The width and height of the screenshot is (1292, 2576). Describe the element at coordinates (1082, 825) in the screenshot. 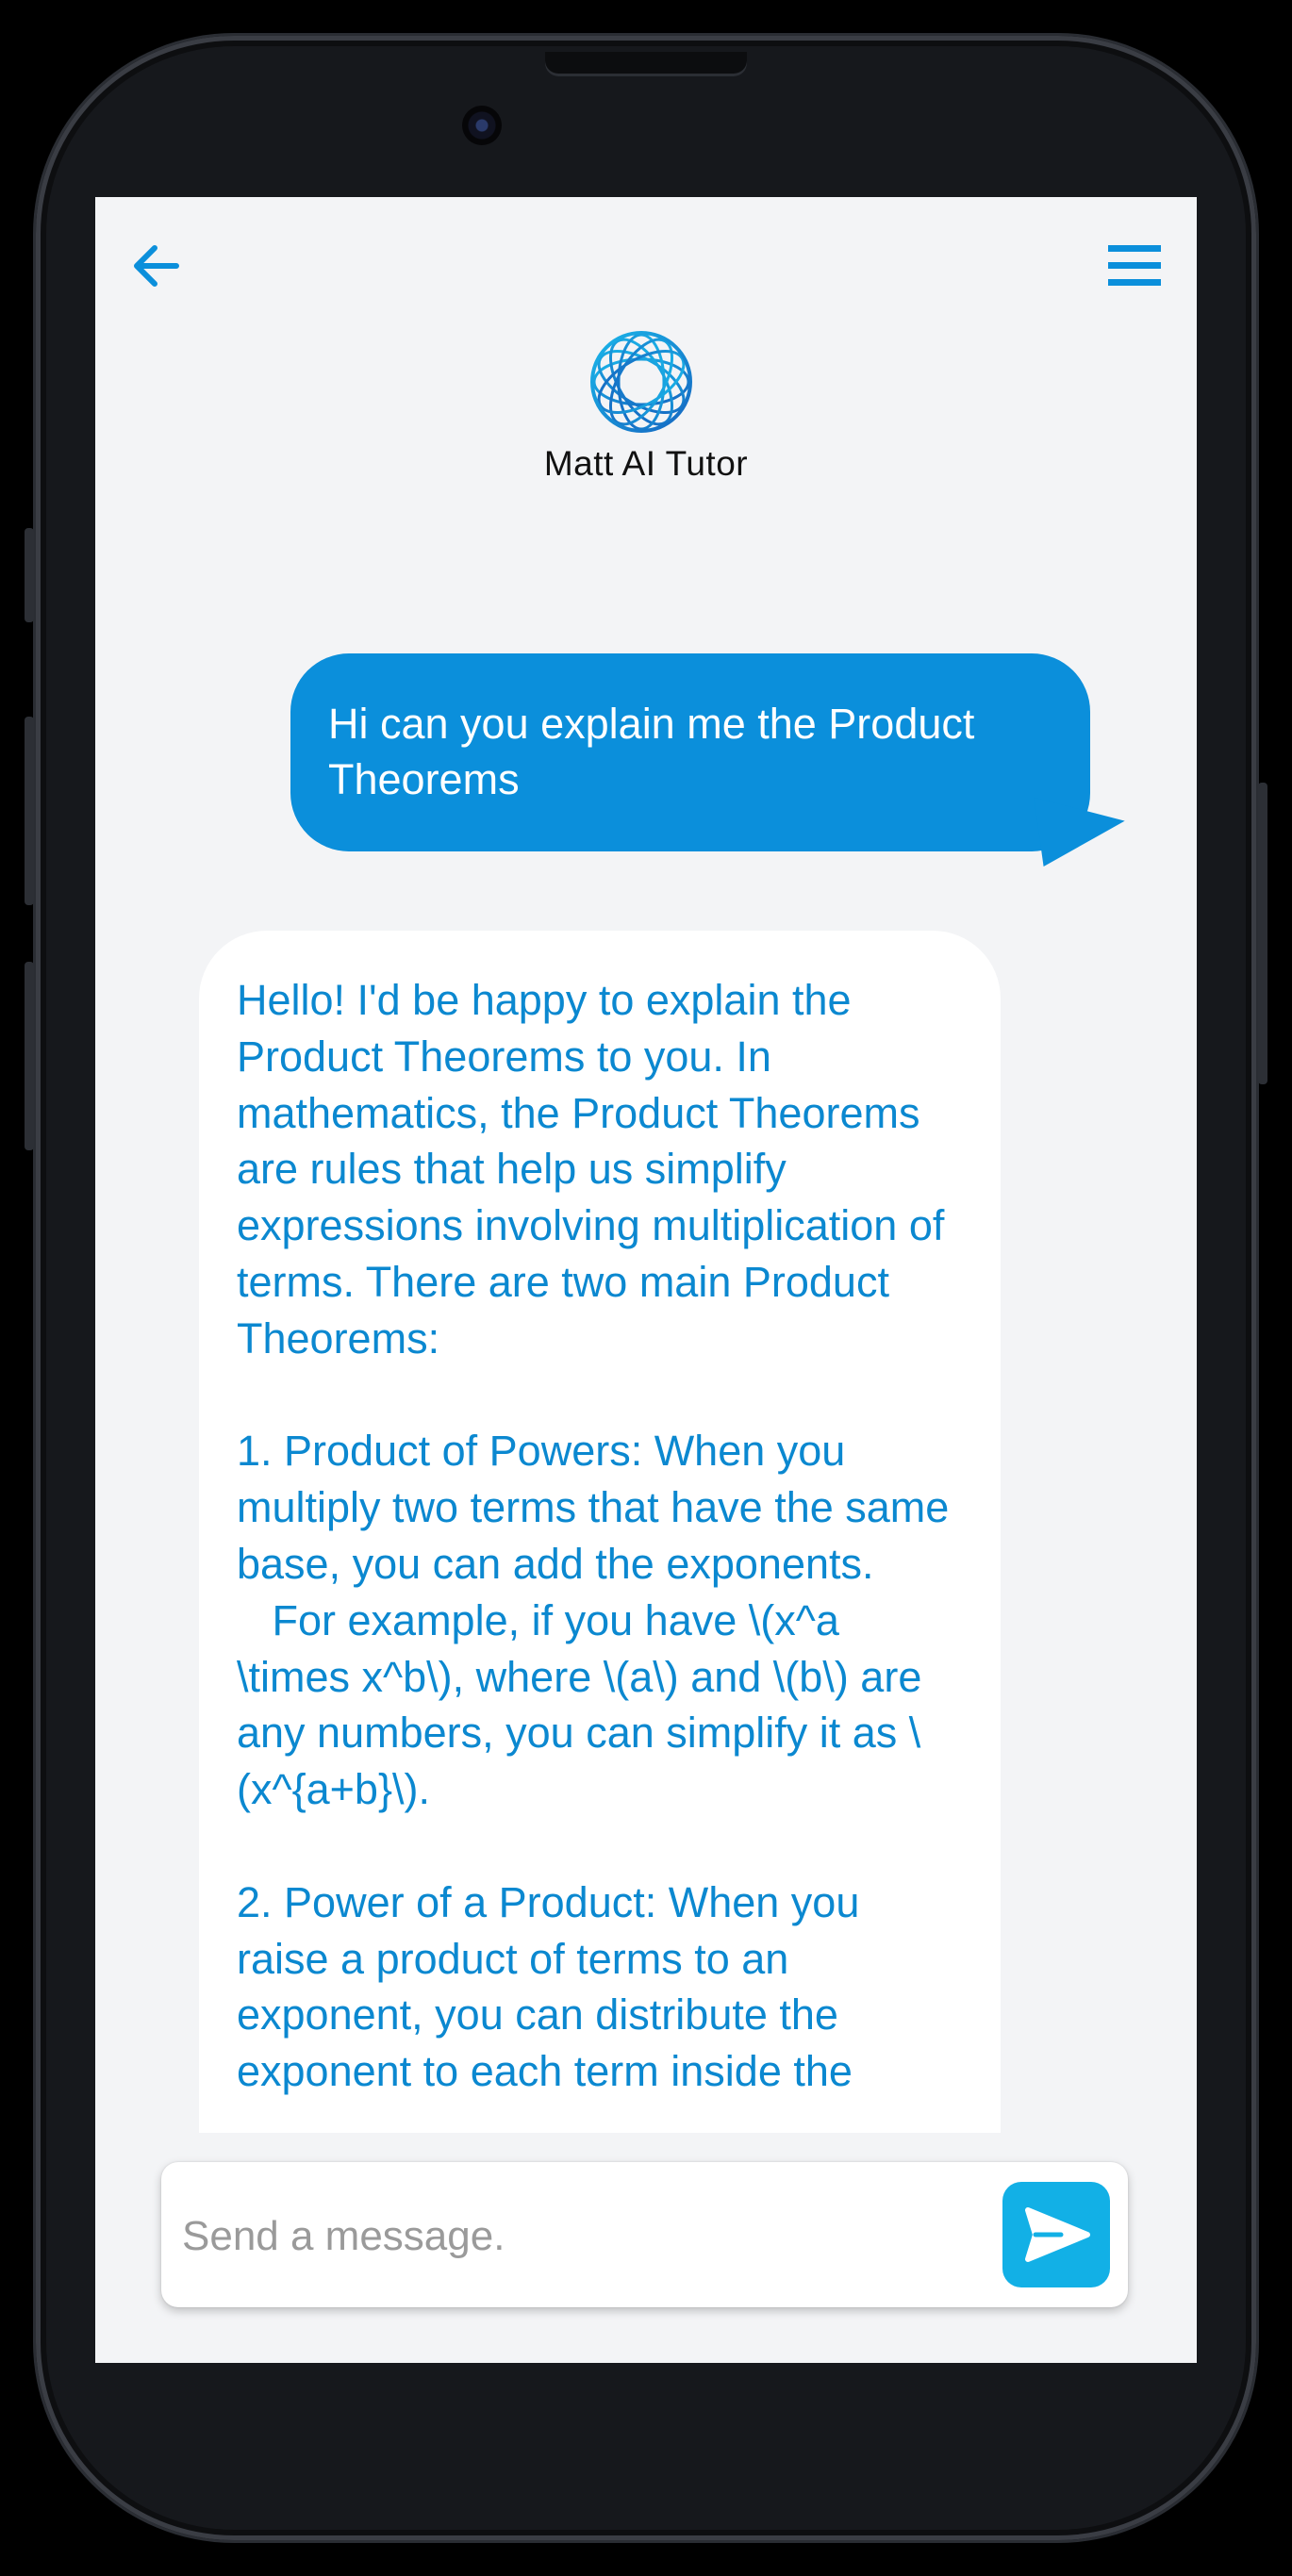

I see `user-bubble-tail` at that location.